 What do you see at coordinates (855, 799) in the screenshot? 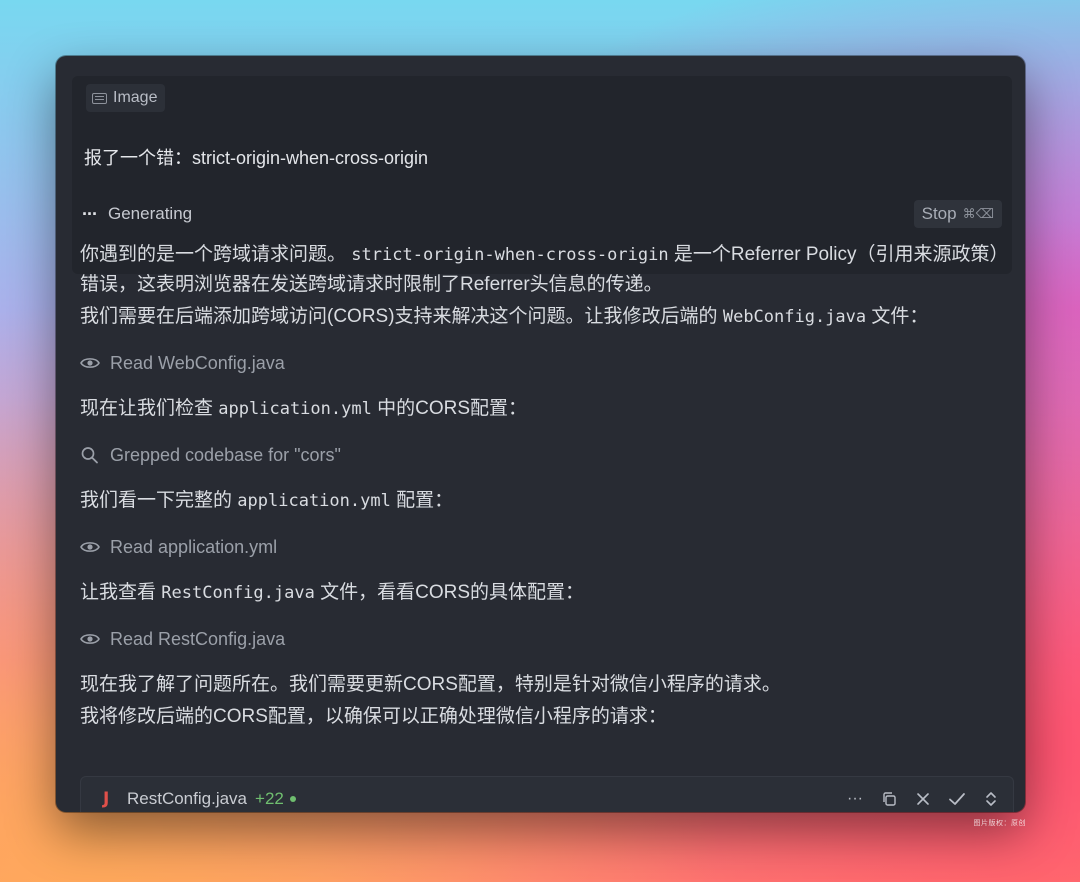
I see `more-options-icon: ···` at bounding box center [855, 799].